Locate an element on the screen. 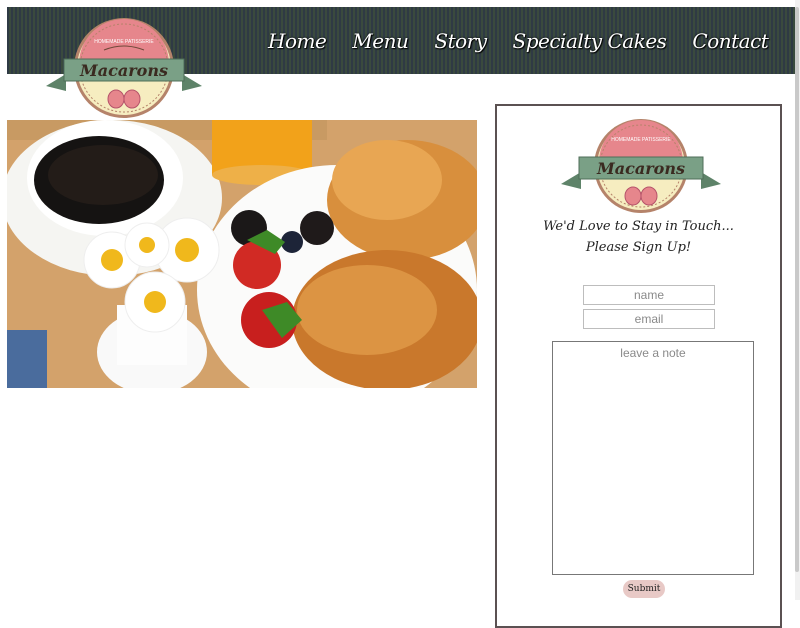 This screenshot has width=800, height=628. signup-logo: HOMEMADE PATISSERIE Macarons is located at coordinates (641, 164).